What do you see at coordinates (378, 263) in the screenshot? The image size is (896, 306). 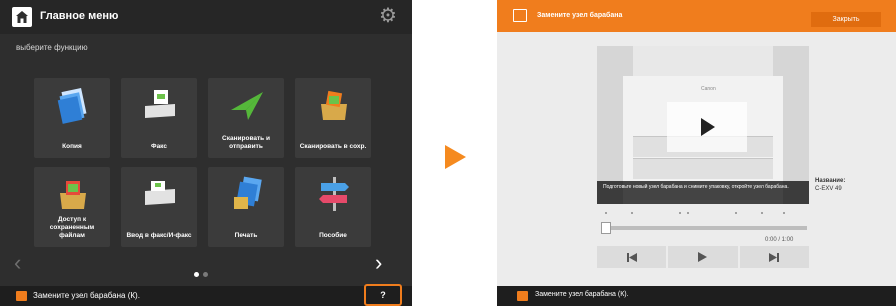 I see `next-page-chevron-icon: ›` at bounding box center [378, 263].